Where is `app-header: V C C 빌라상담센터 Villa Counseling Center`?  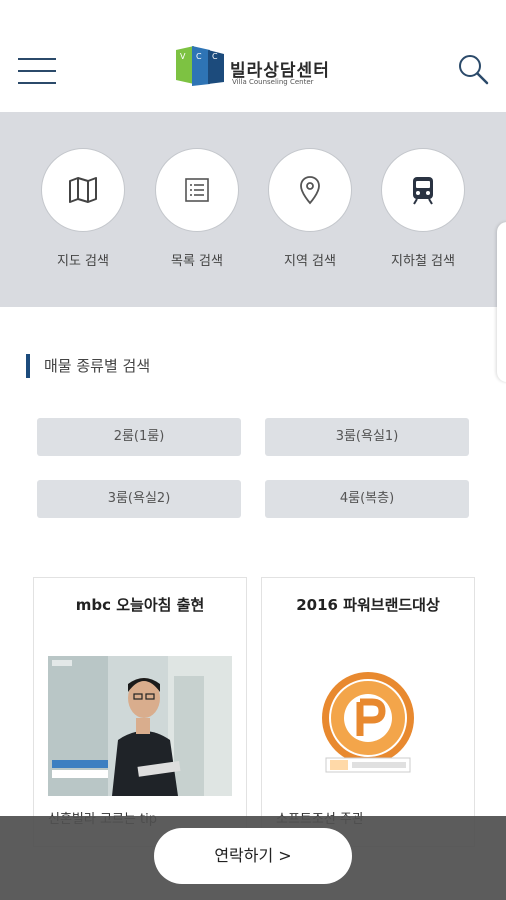 app-header: V C C 빌라상담센터 Villa Counseling Center is located at coordinates (253, 56).